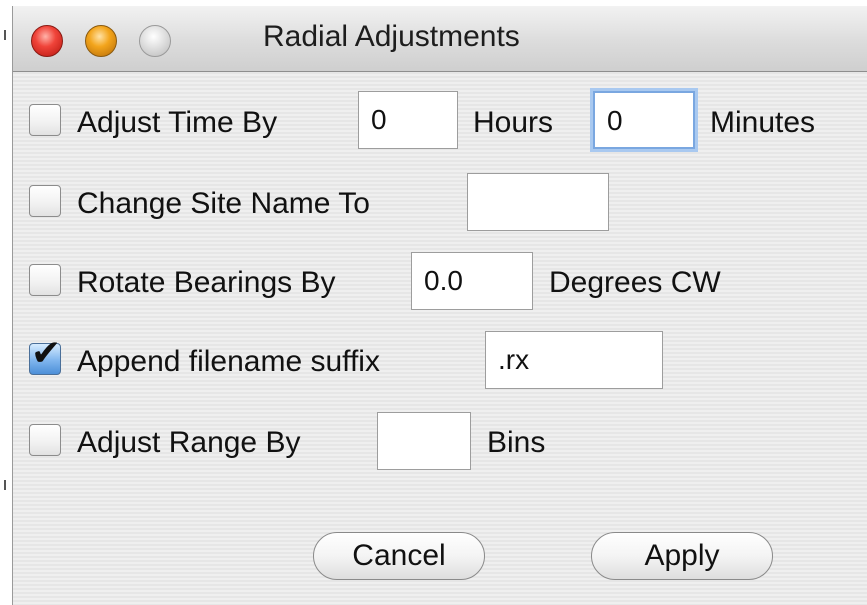 The width and height of the screenshot is (867, 605). Describe the element at coordinates (45, 201) in the screenshot. I see `change-site-name-checkbox` at that location.